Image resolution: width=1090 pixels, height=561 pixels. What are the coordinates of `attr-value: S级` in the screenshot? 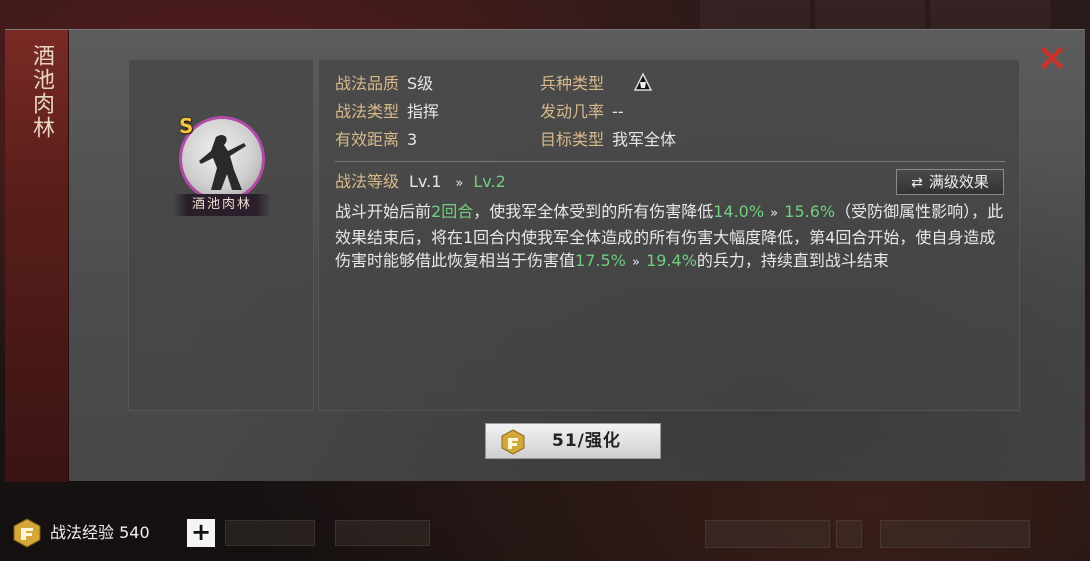 It's located at (420, 83).